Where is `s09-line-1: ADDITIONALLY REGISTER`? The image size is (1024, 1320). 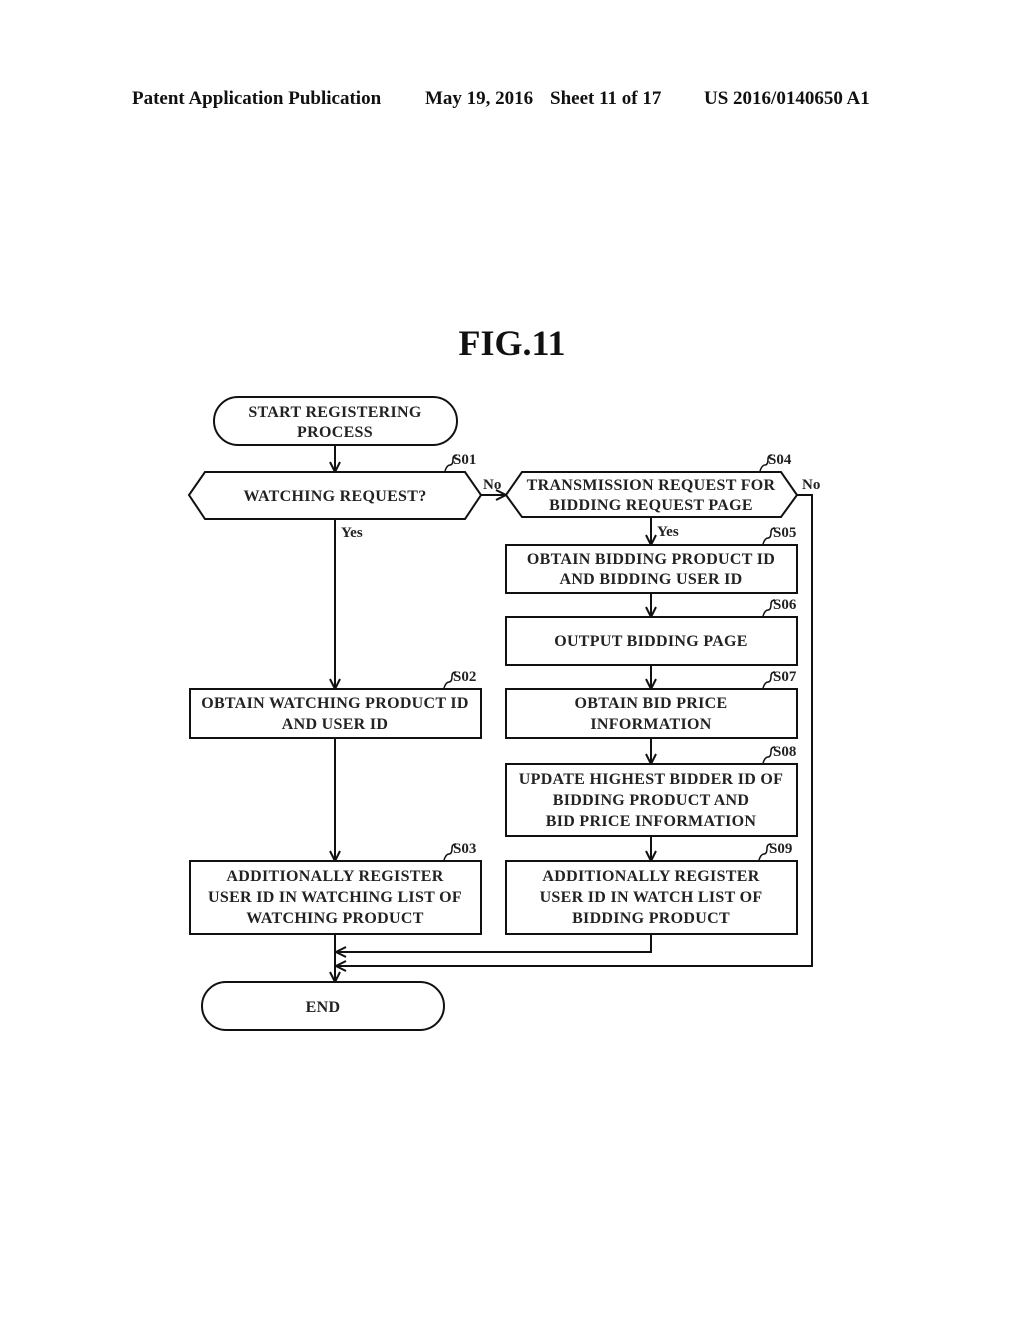 s09-line-1: ADDITIONALLY REGISTER is located at coordinates (650, 876).